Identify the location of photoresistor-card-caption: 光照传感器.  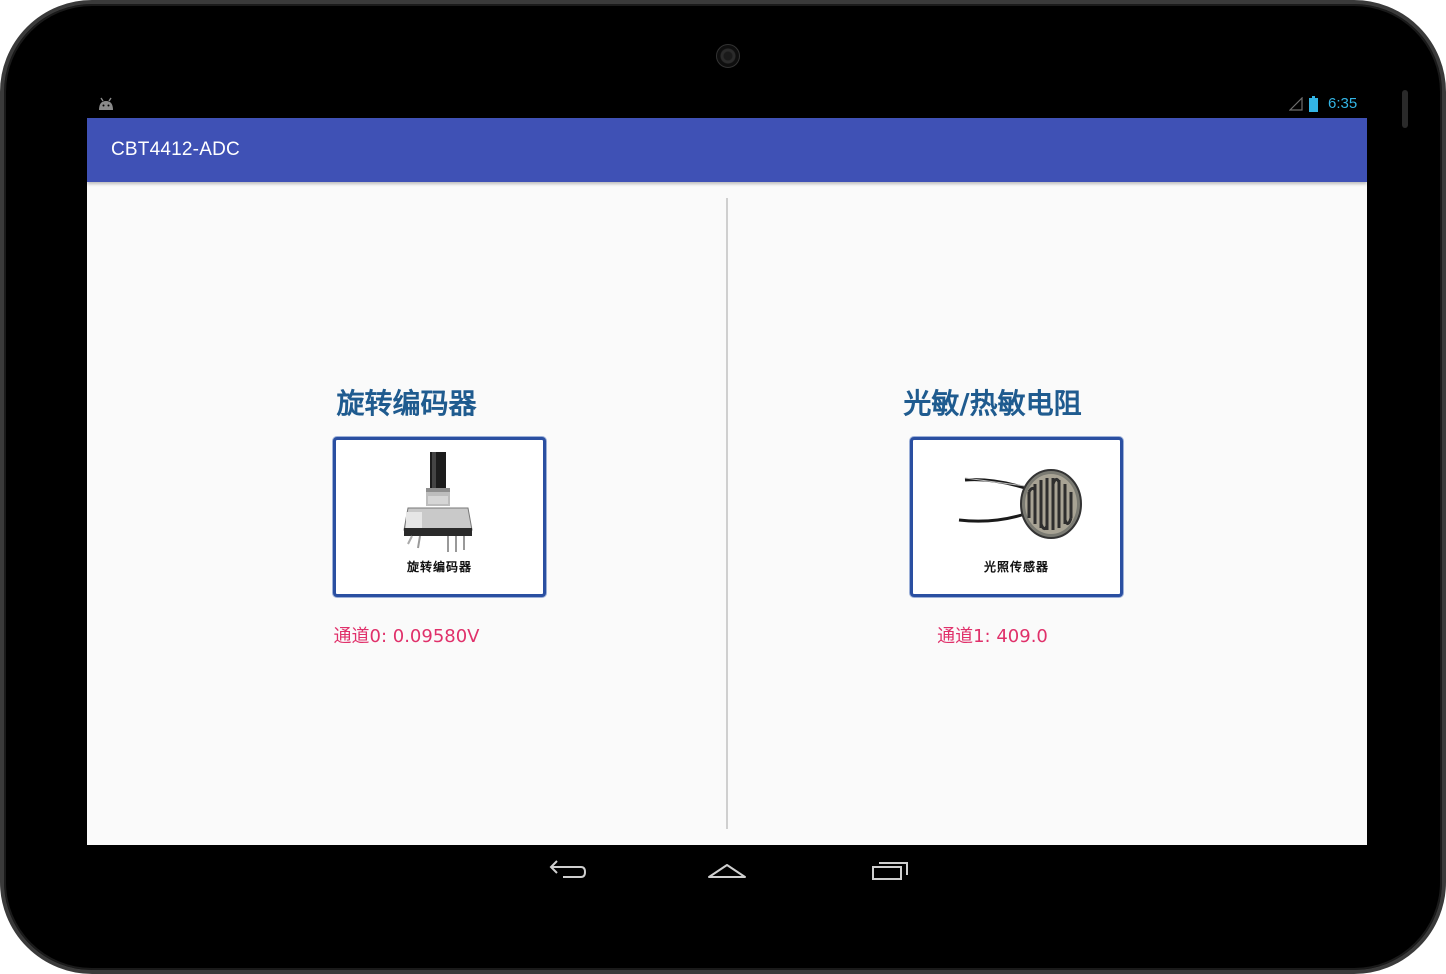
(1016, 567).